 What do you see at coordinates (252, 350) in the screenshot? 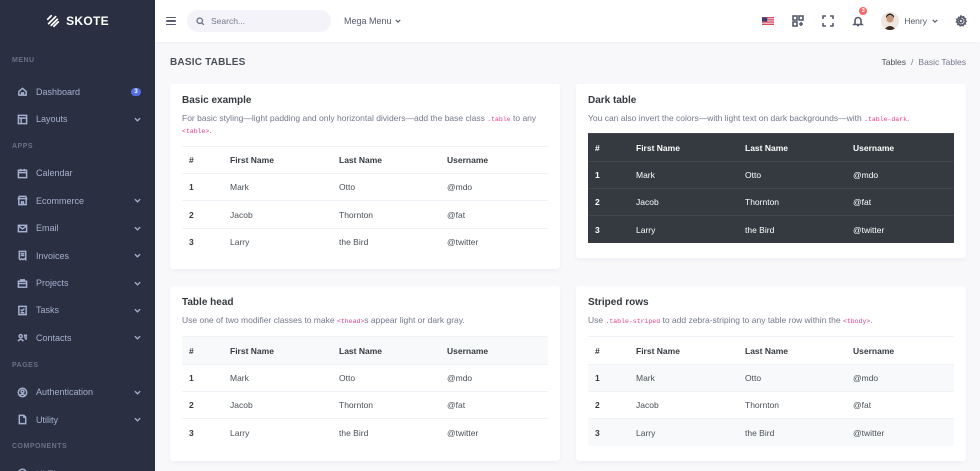
I see `column-header: First Name` at bounding box center [252, 350].